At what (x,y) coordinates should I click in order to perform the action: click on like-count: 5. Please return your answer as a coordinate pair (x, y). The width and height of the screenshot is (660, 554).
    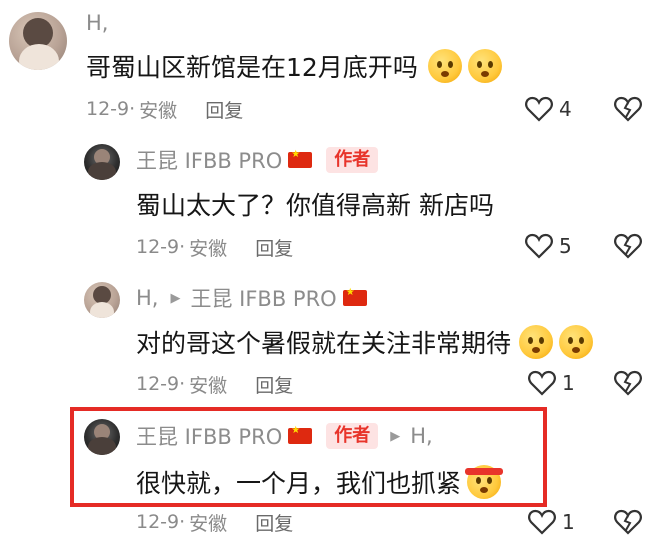
    Looking at the image, I should click on (565, 246).